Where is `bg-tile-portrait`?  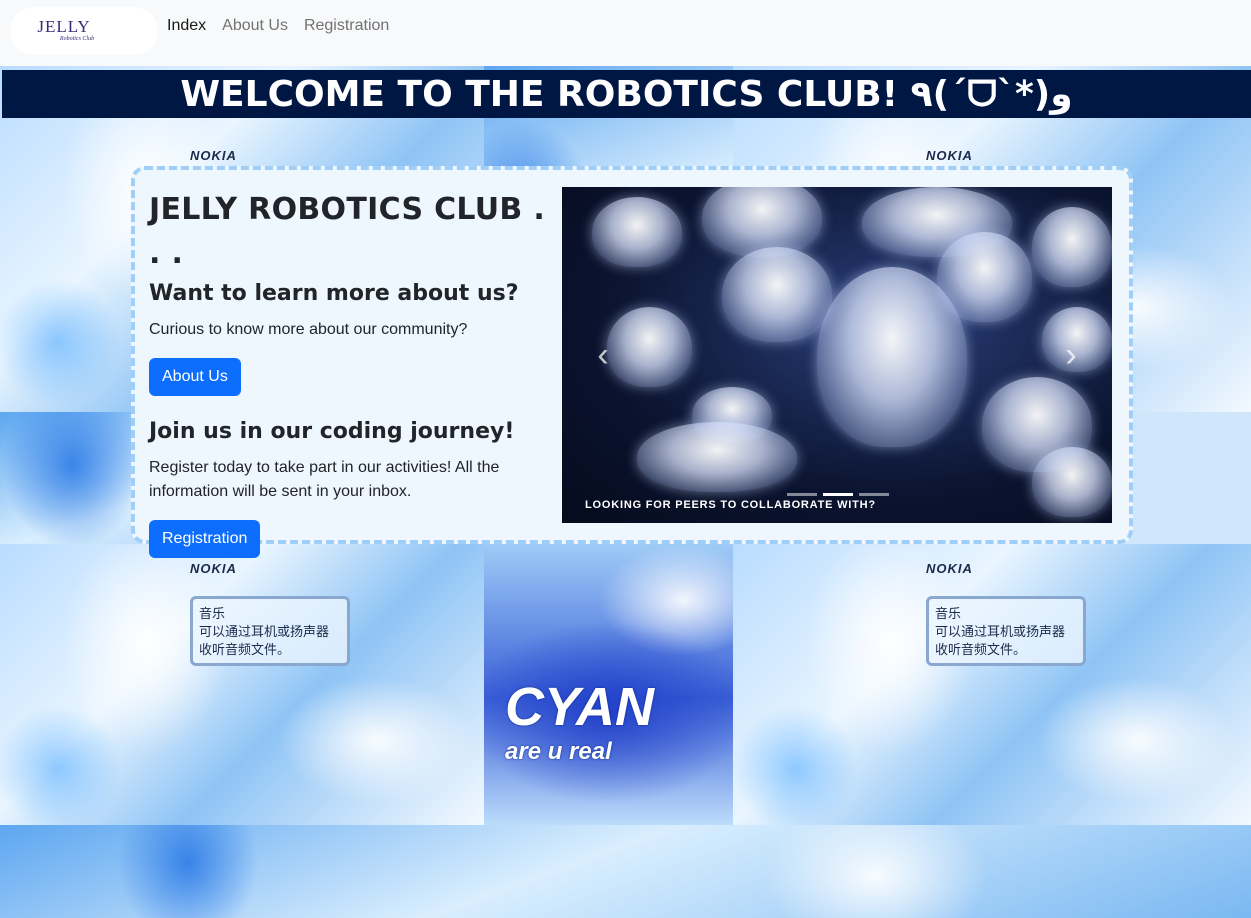 bg-tile-portrait is located at coordinates (625, 871).